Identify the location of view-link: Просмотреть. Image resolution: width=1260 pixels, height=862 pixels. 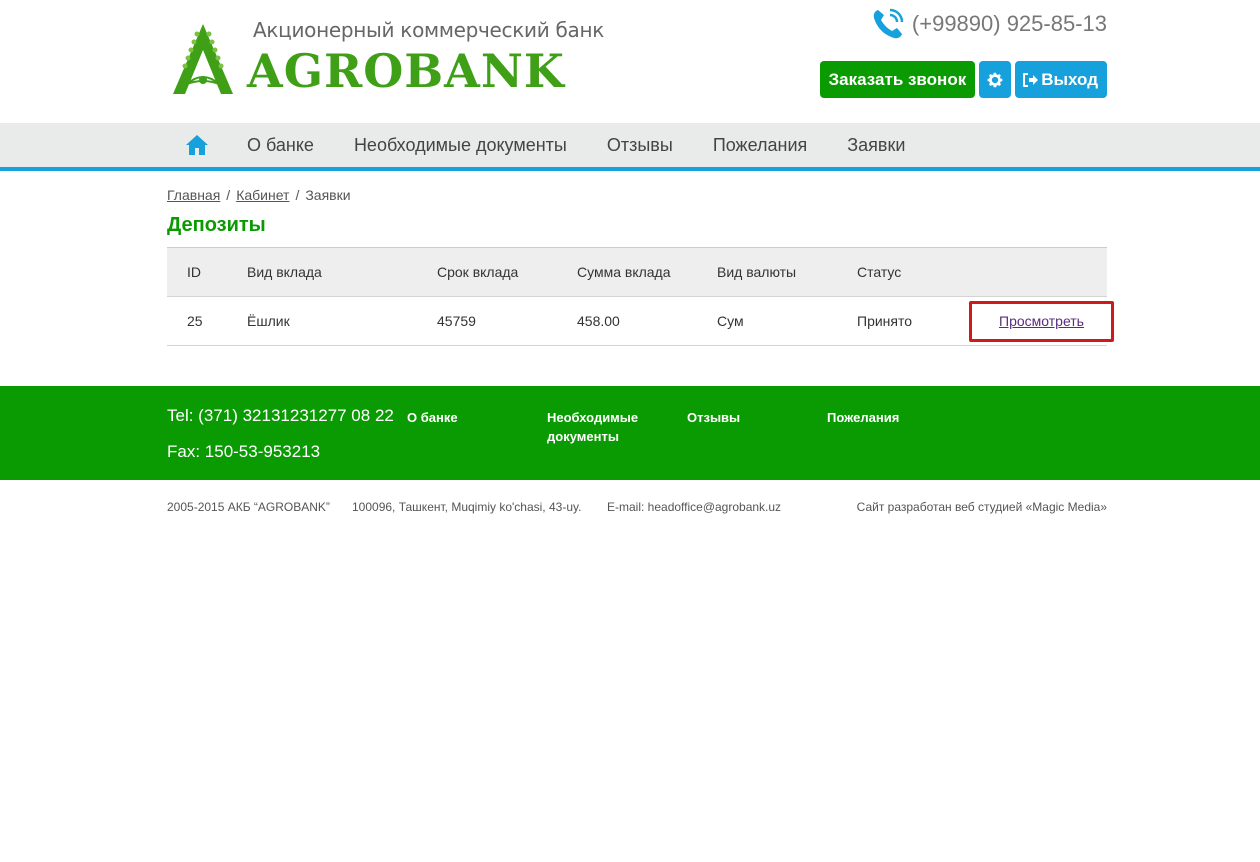
(1041, 321).